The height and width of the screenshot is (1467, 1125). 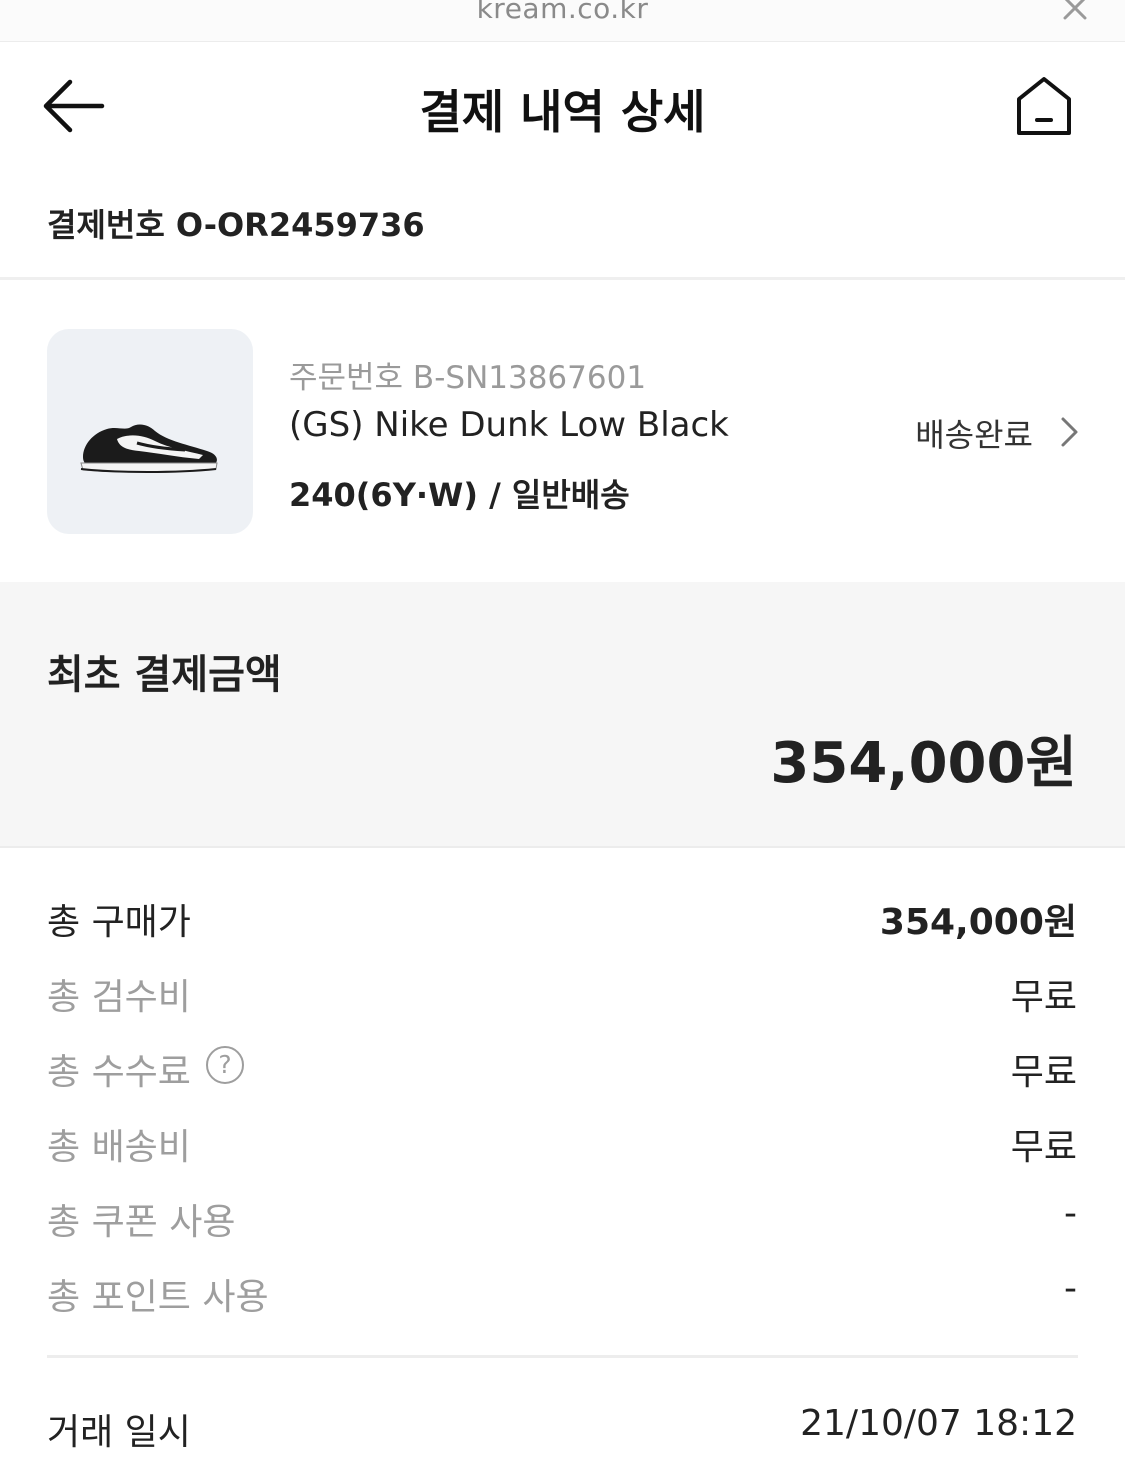 I want to click on browser-bar: kream.co.kr, so click(x=562, y=21).